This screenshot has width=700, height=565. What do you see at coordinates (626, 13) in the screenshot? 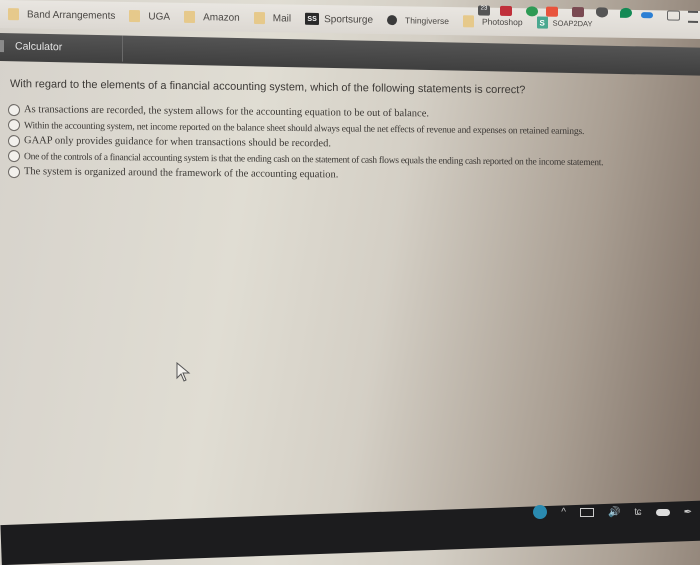
I see `extension-leaf-icon` at bounding box center [626, 13].